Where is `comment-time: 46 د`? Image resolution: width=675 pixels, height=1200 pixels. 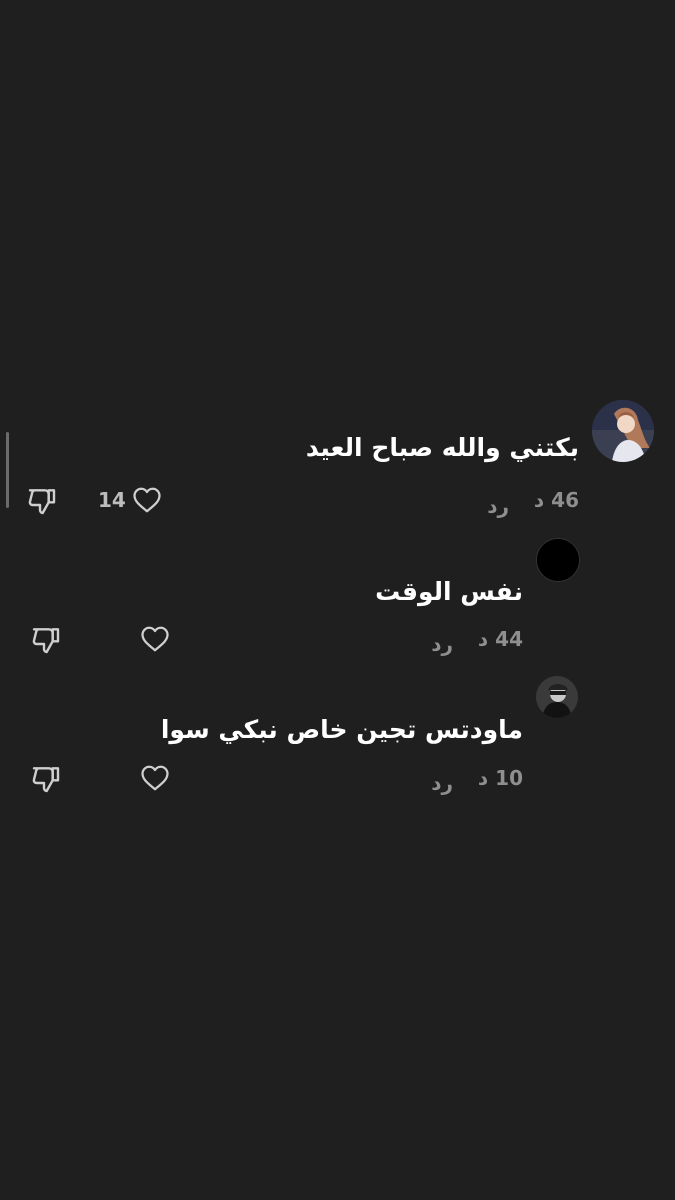
comment-time: 46 د is located at coordinates (556, 500).